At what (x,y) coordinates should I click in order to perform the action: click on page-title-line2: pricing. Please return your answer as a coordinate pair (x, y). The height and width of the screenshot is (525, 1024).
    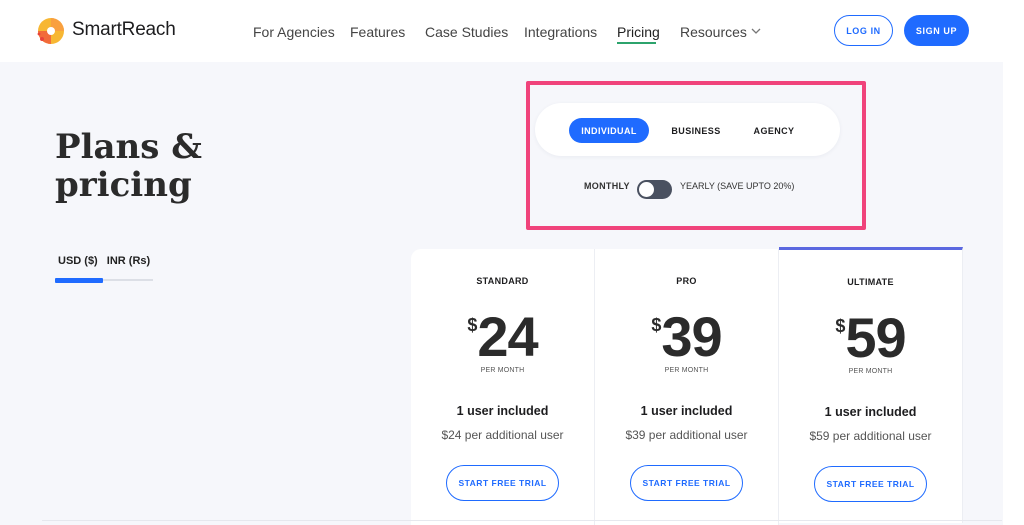
    Looking at the image, I should click on (123, 185).